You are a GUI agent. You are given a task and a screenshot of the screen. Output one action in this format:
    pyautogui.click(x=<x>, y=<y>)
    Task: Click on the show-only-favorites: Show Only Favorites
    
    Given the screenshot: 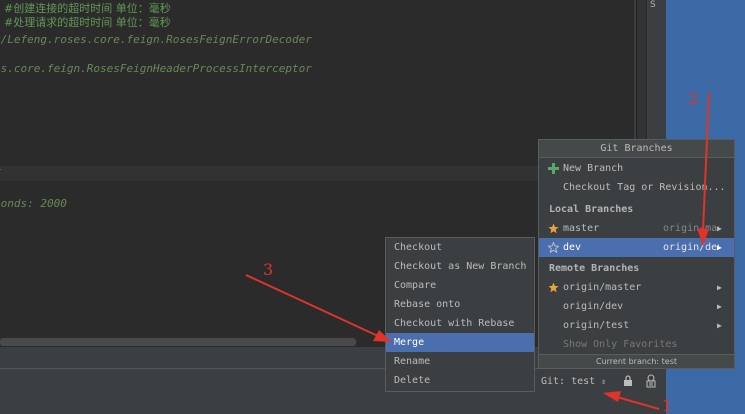 What is the action you would take?
    pyautogui.click(x=636, y=344)
    